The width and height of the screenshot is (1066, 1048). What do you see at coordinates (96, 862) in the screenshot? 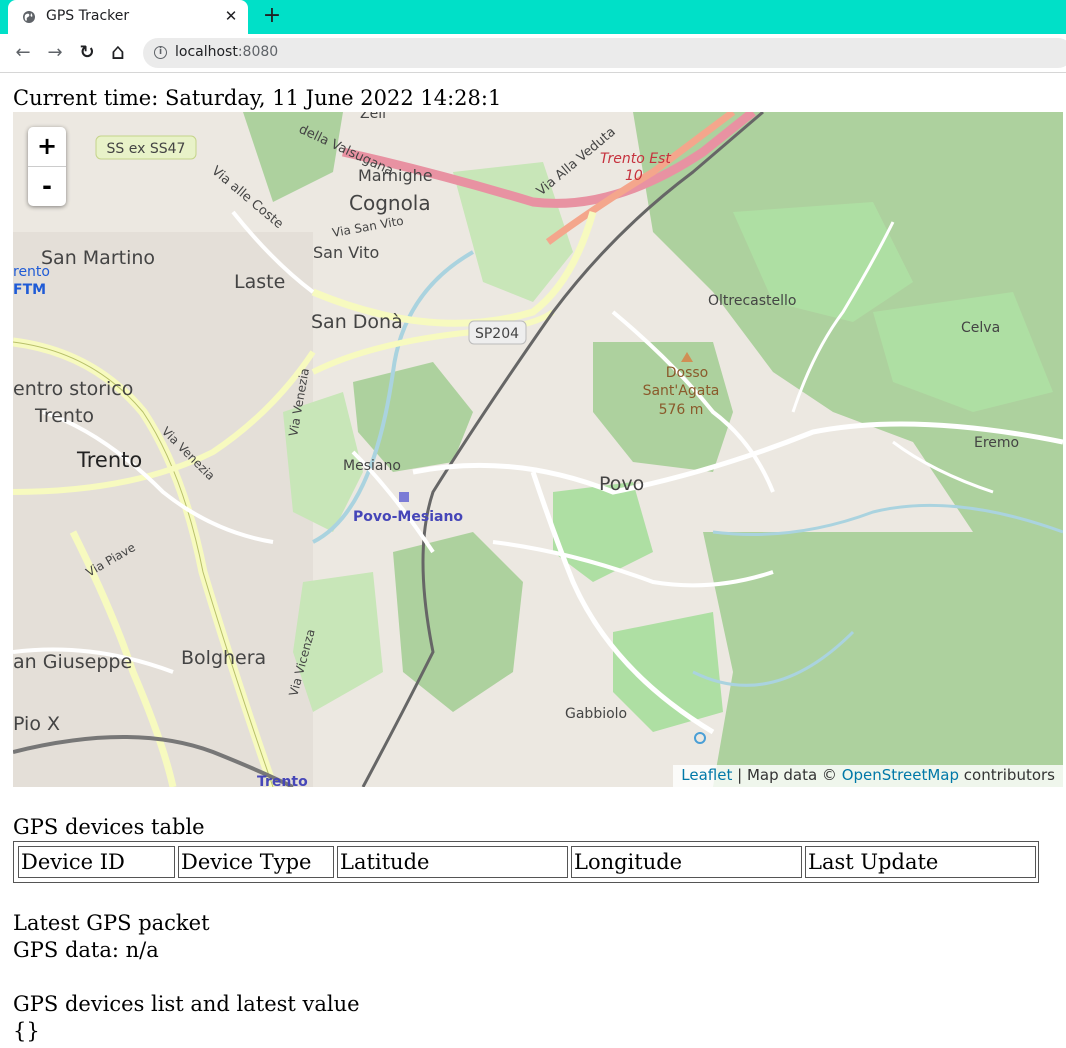
I see `table-header-device-id: Device ID` at bounding box center [96, 862].